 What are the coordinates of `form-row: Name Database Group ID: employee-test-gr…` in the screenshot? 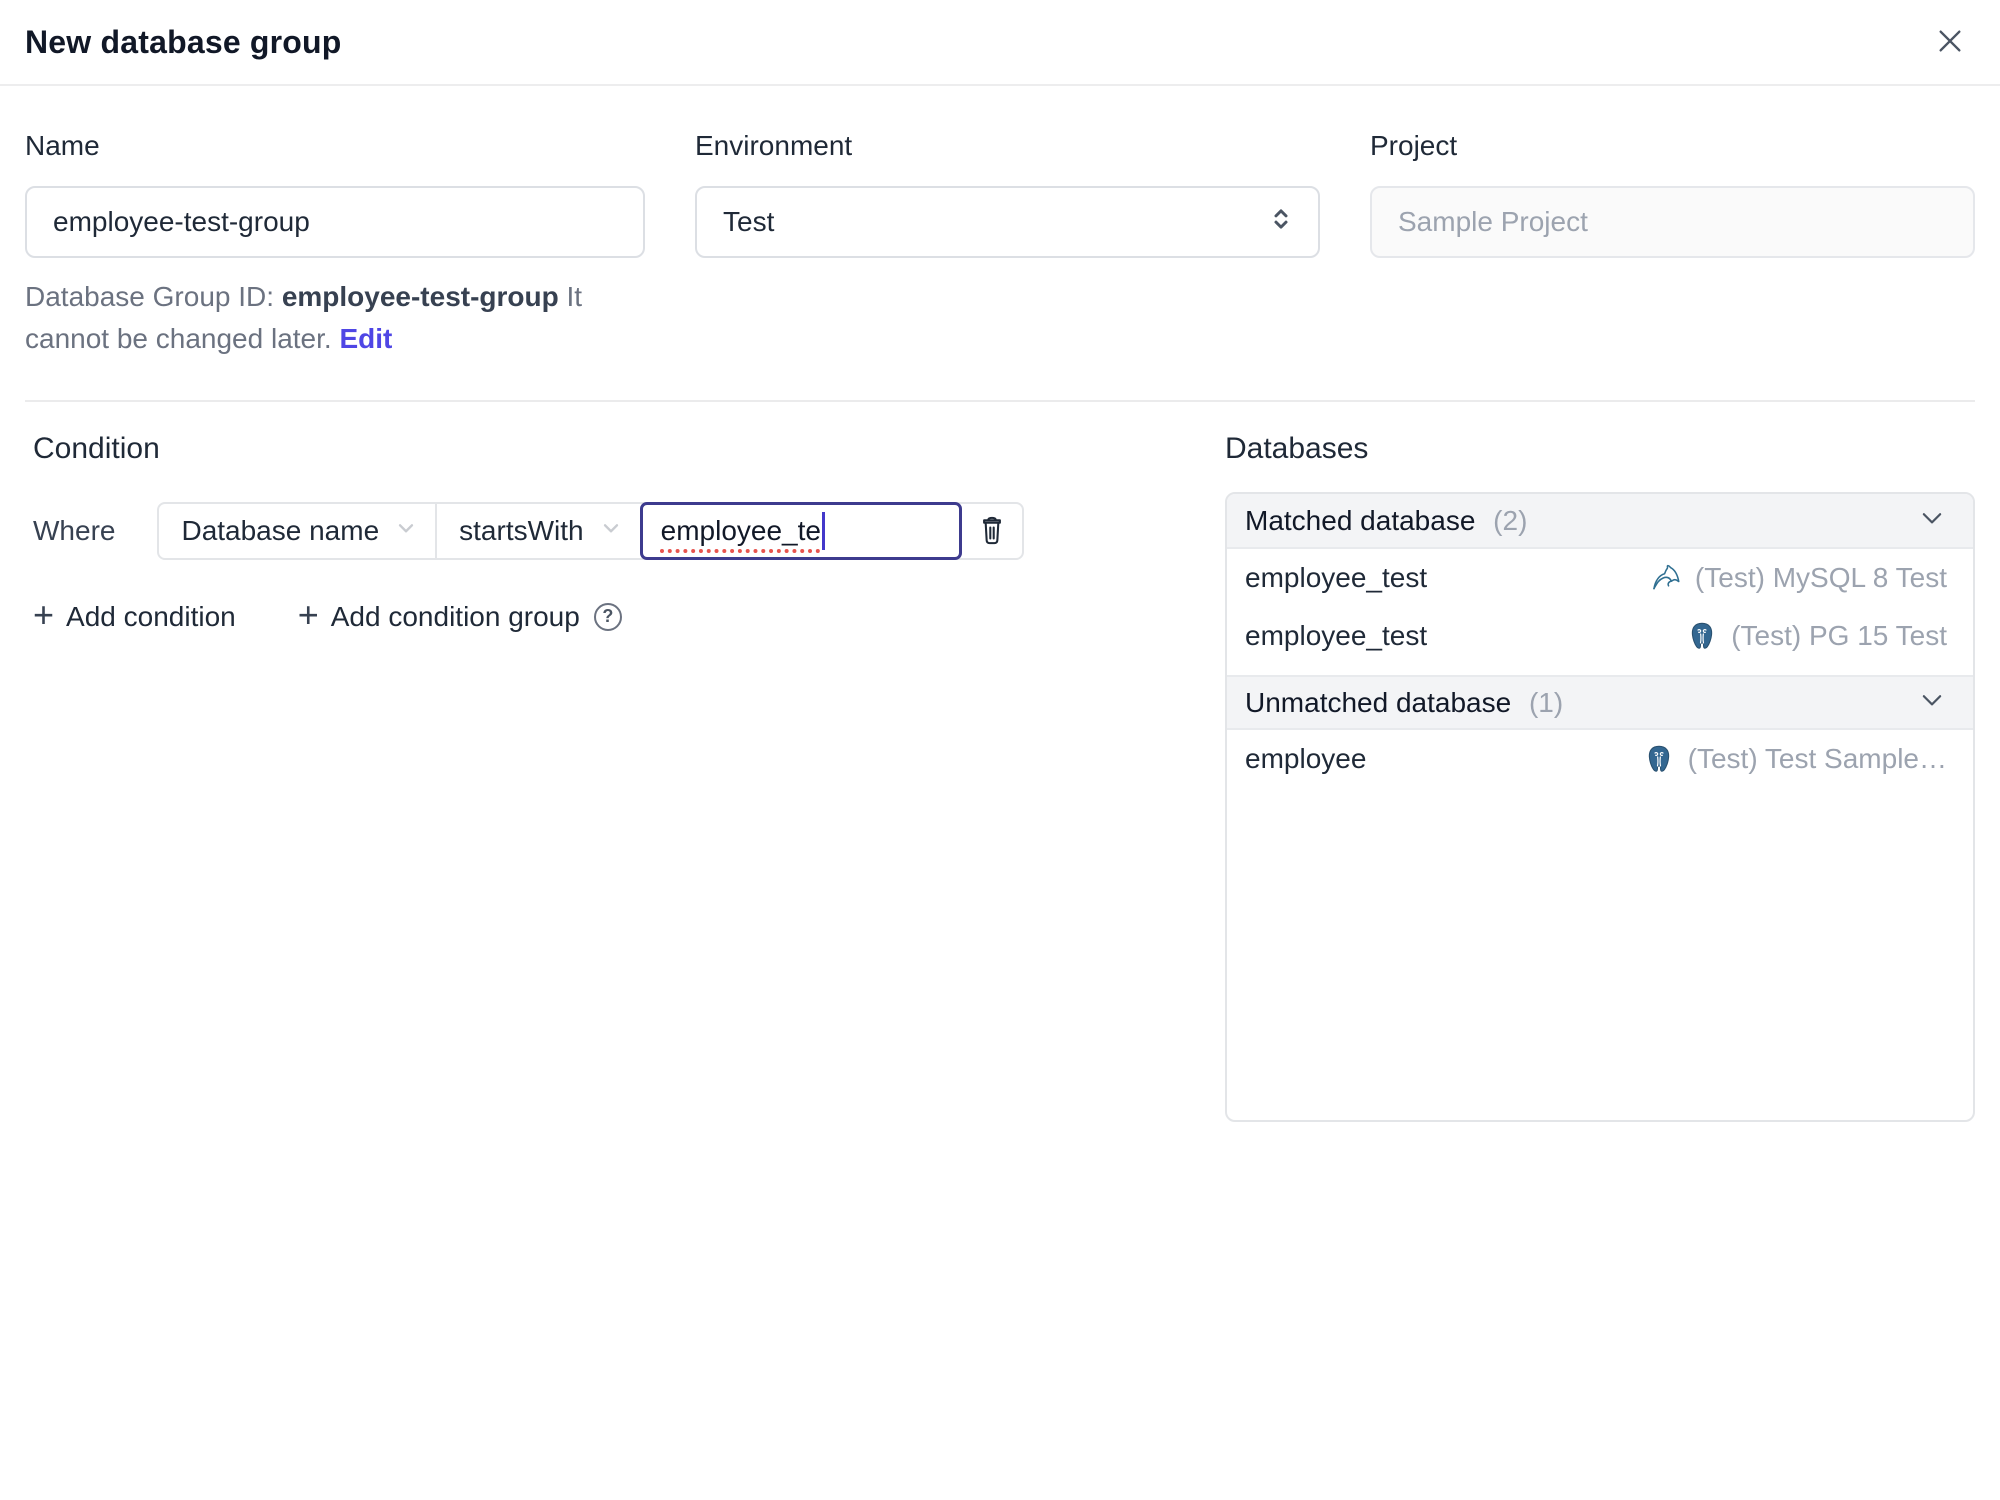 It's located at (1000, 245).